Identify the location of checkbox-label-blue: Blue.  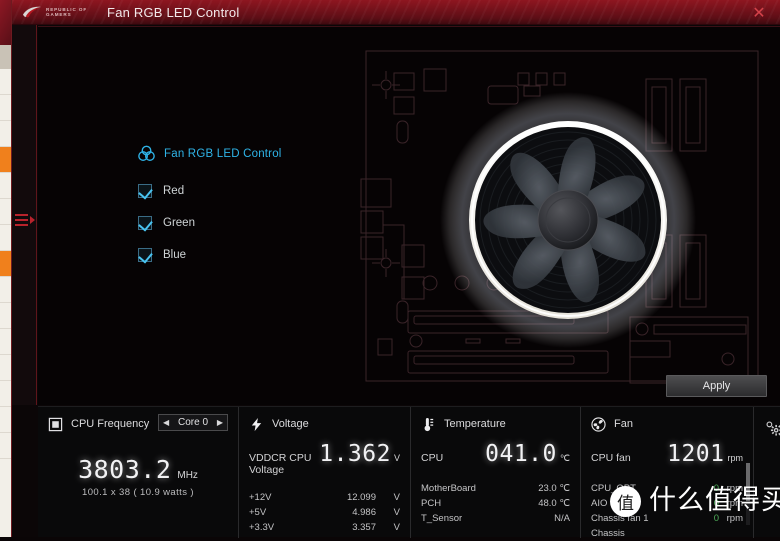
(175, 255).